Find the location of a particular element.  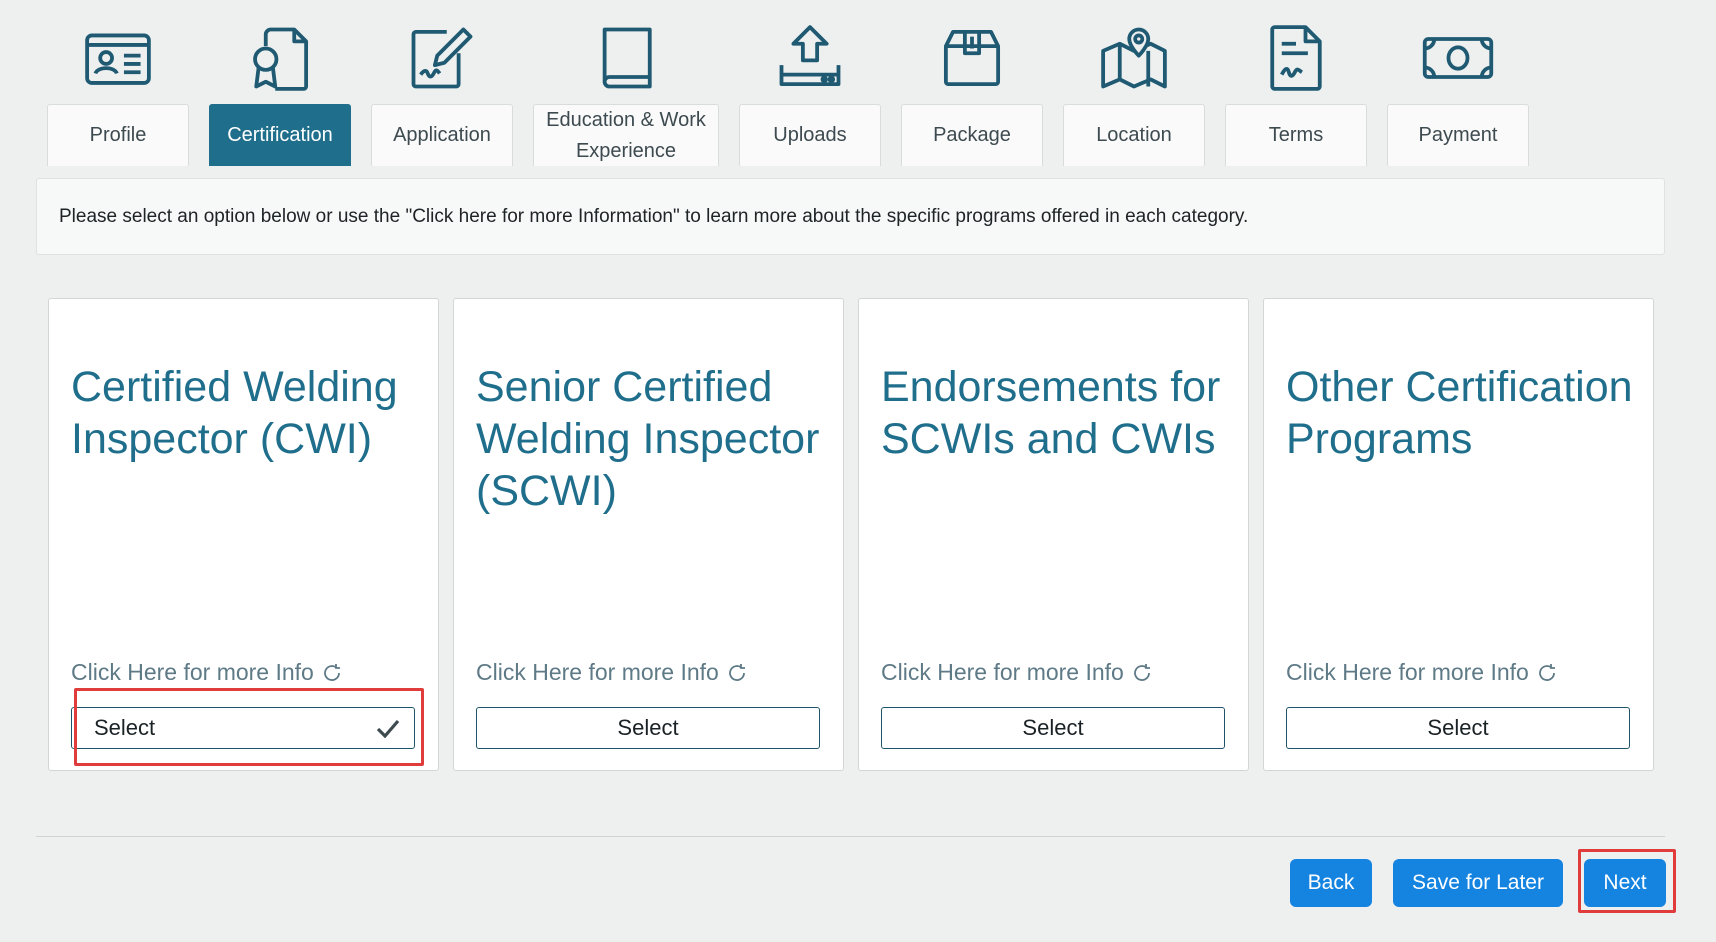

tab-profile: Profile is located at coordinates (118, 135).